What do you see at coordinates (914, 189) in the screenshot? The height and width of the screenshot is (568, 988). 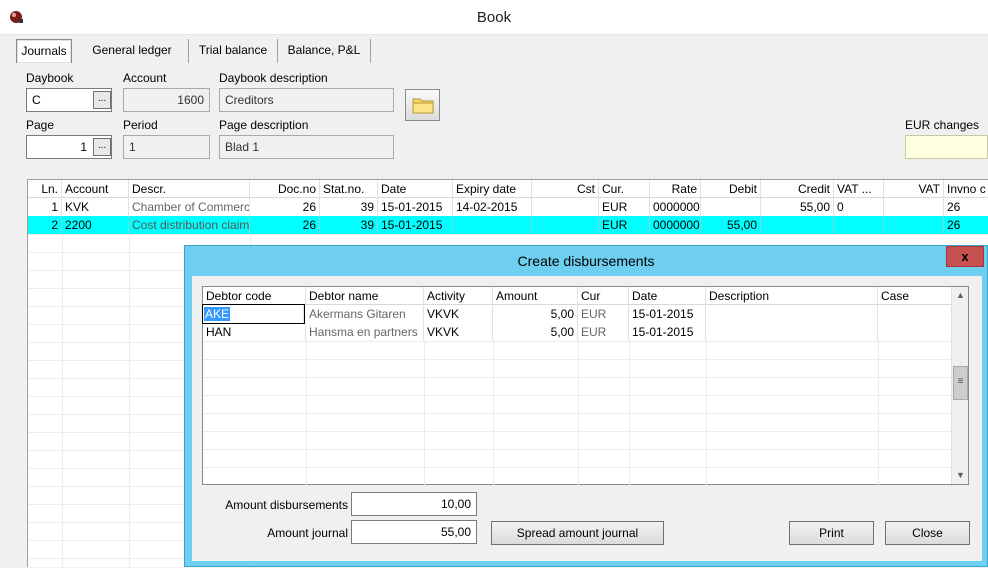 I see `col-header-vat: VAT` at bounding box center [914, 189].